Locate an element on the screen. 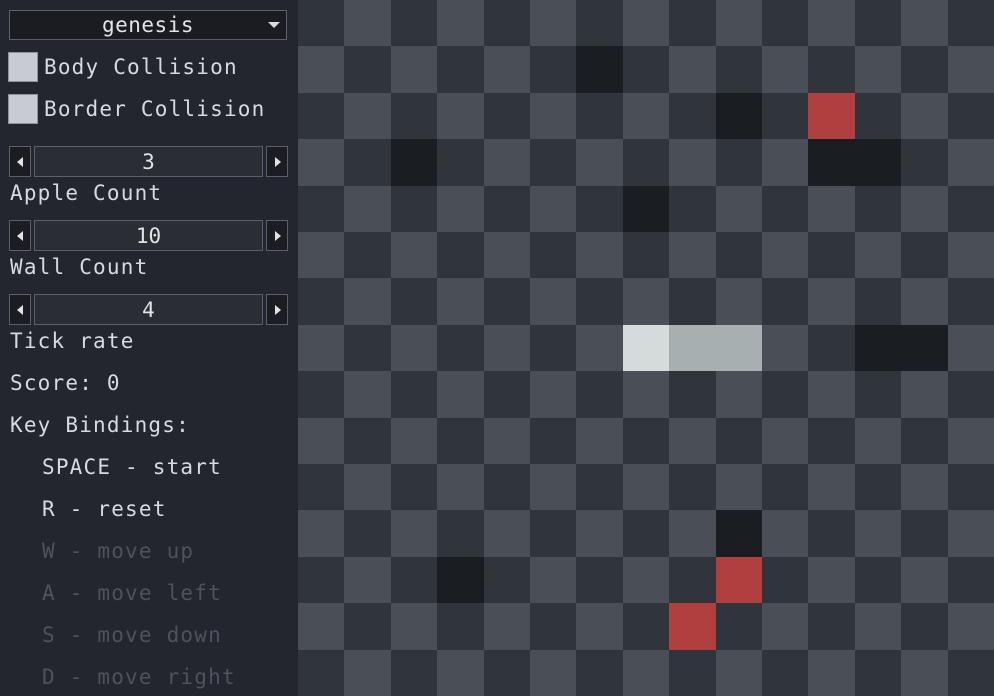 The image size is (994, 696). key-binding-move-down: S - move down is located at coordinates (132, 635).